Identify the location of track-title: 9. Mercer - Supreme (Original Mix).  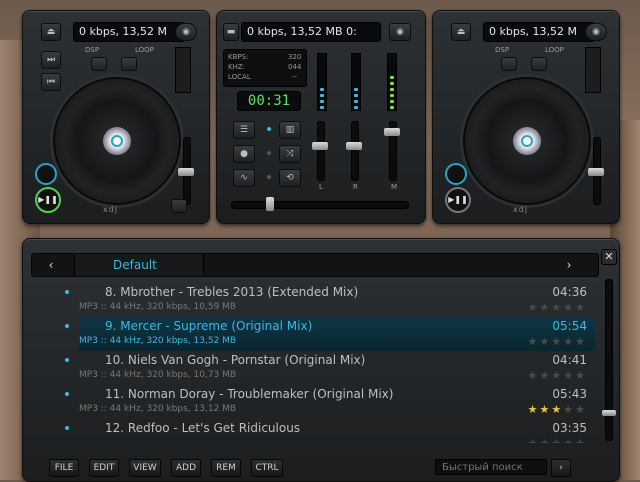
(209, 326).